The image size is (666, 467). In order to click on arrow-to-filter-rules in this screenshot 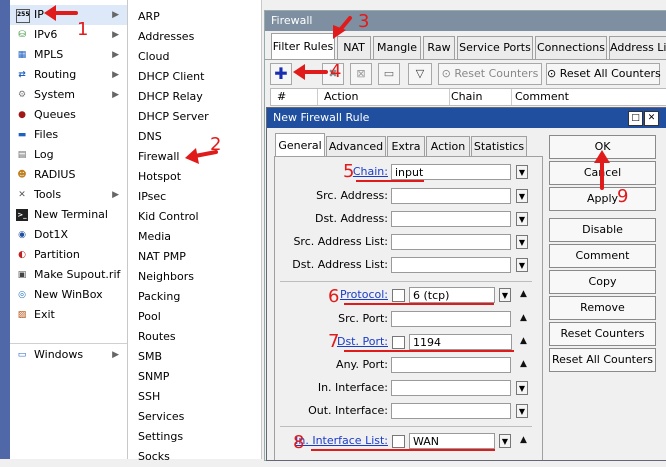, I will do `click(345, 24)`.